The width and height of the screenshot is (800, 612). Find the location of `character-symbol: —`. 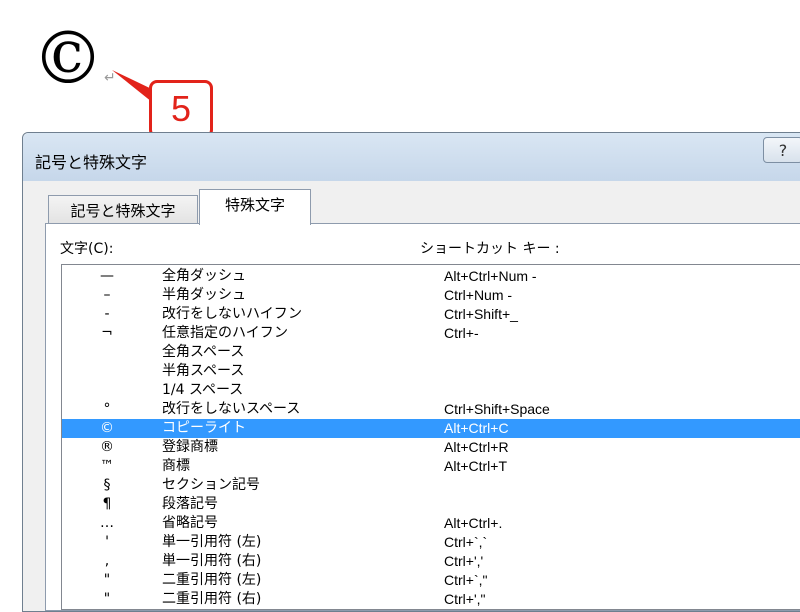

character-symbol: — is located at coordinates (107, 276).